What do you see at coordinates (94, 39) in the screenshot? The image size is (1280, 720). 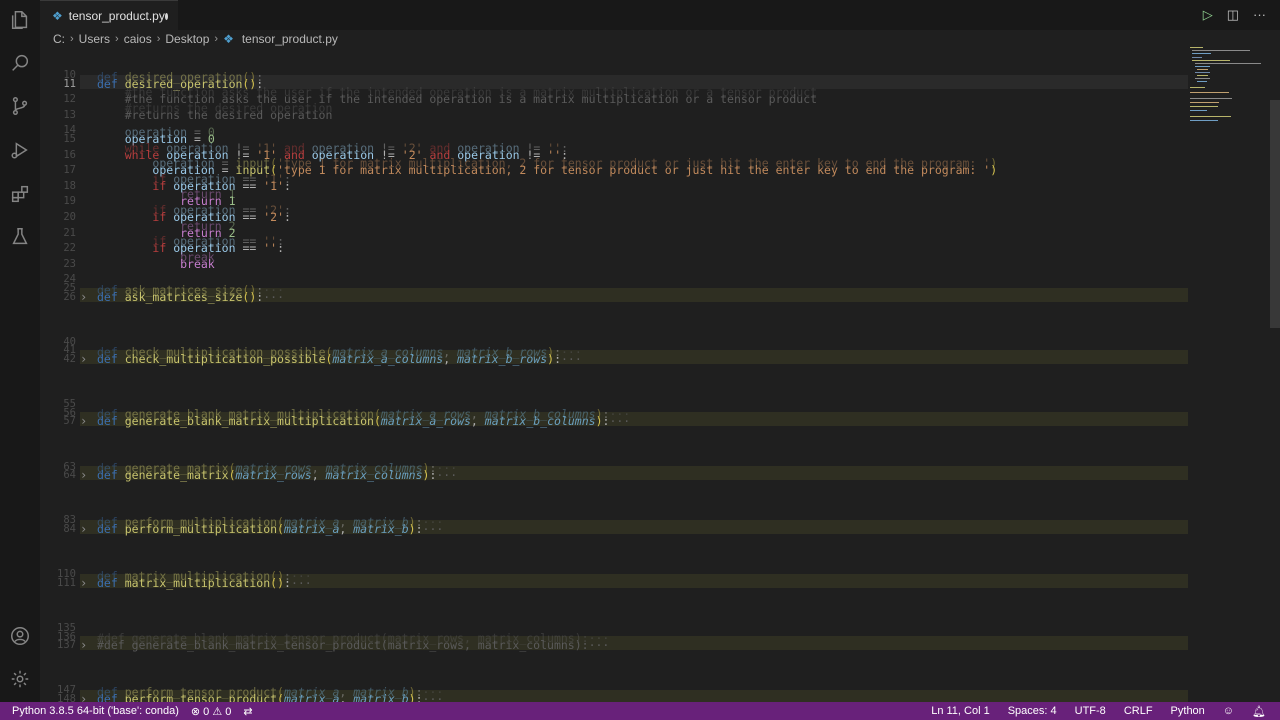 I see `breadcrumb-users: Users` at bounding box center [94, 39].